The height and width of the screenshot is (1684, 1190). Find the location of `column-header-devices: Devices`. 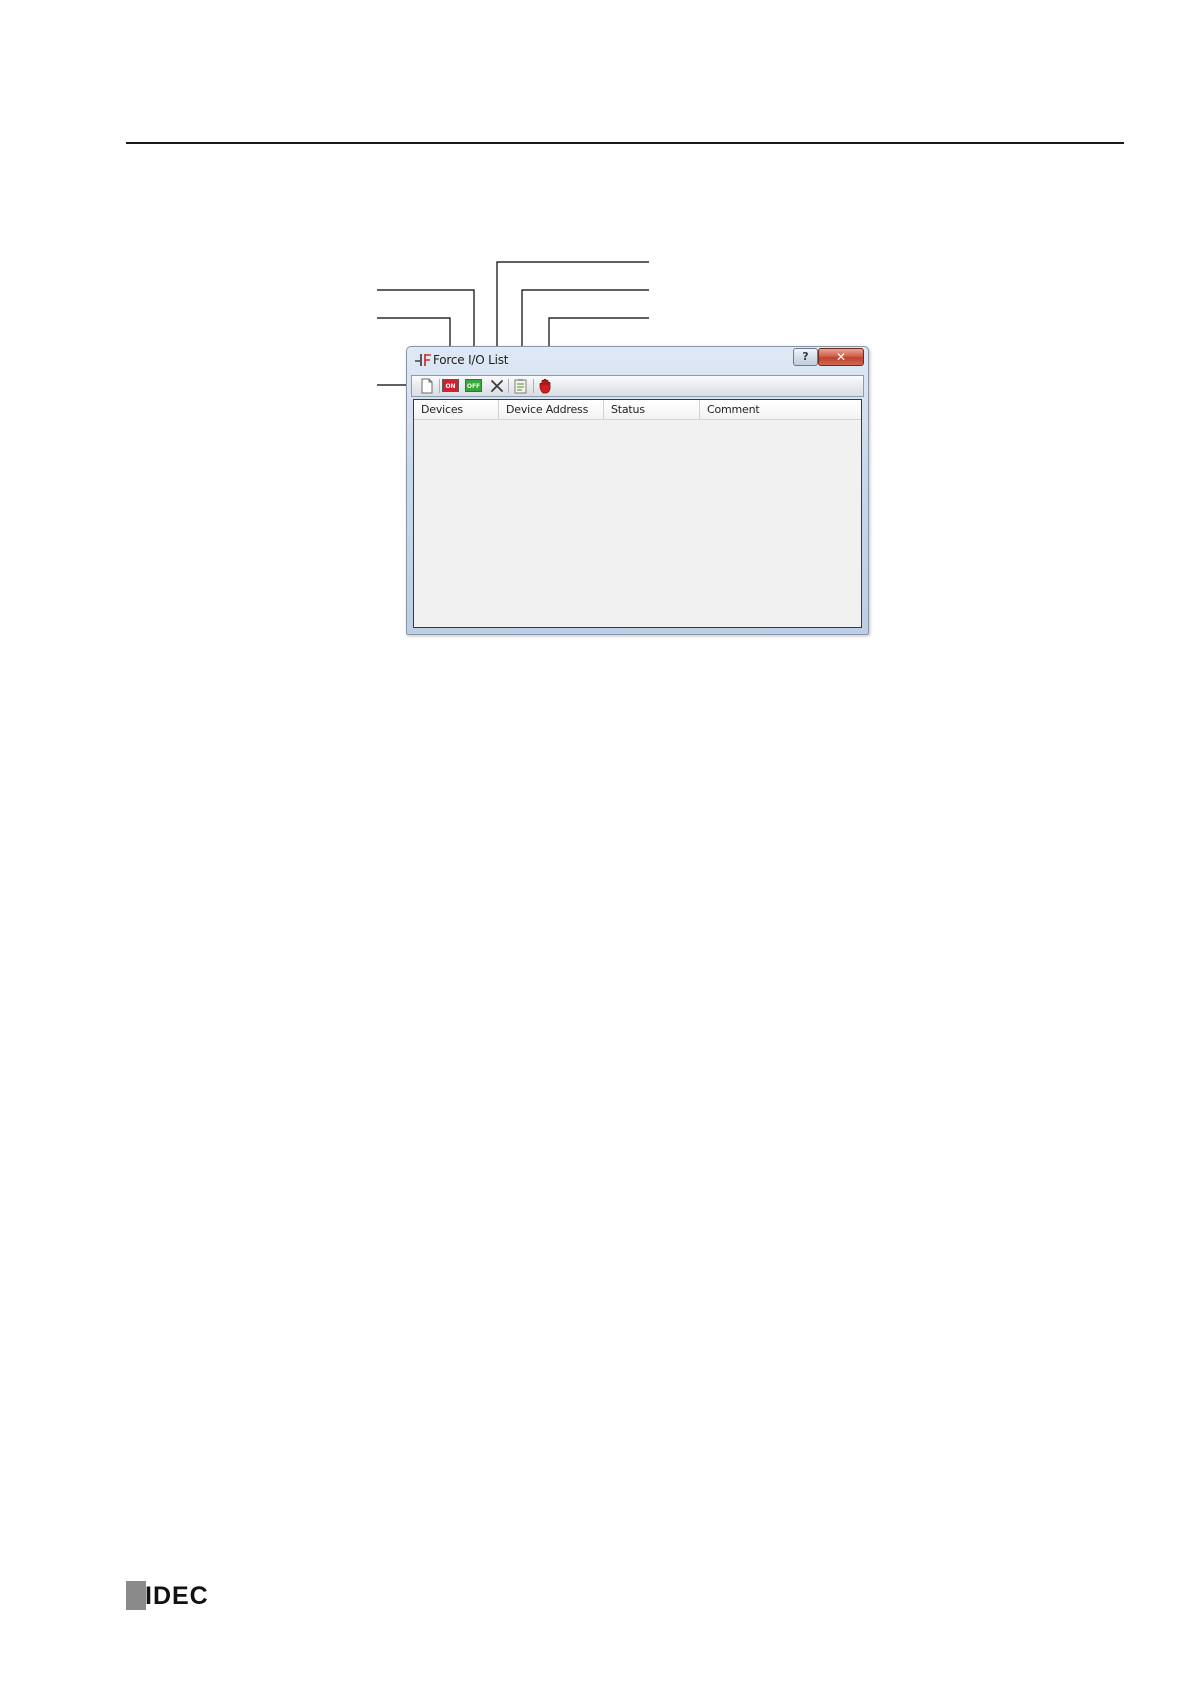

column-header-devices: Devices is located at coordinates (456, 409).